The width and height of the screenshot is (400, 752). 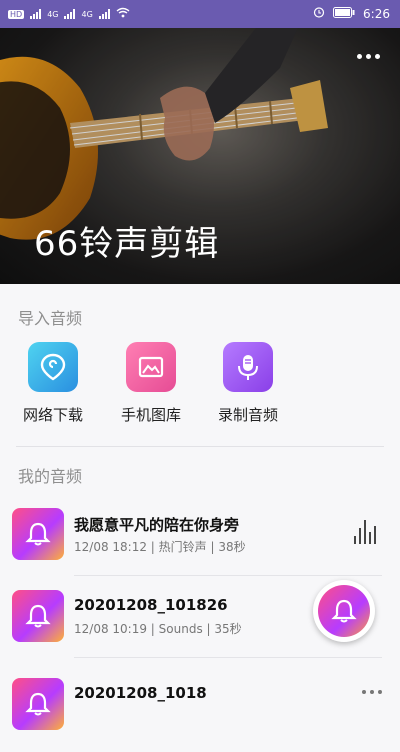 I want to click on battery-icon, so click(x=344, y=13).